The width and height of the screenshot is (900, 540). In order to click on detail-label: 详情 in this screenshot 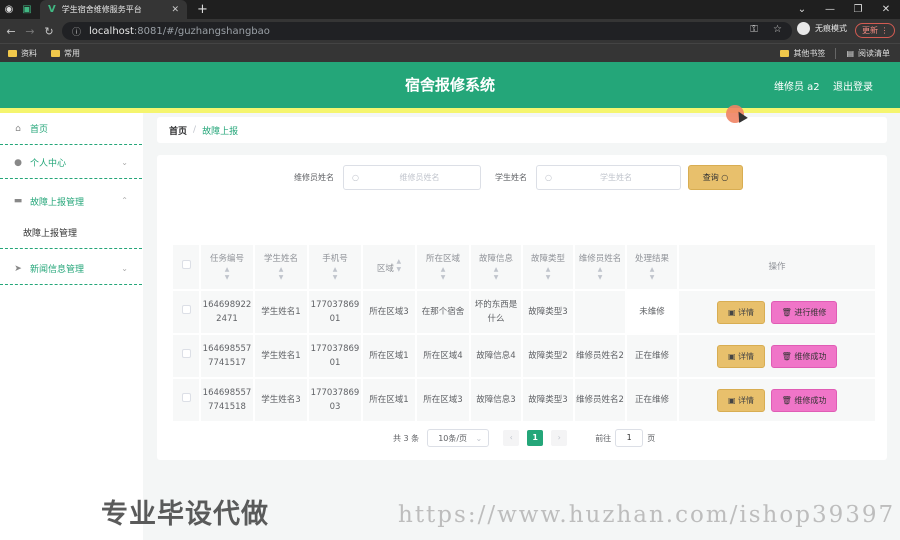, I will do `click(746, 356)`.